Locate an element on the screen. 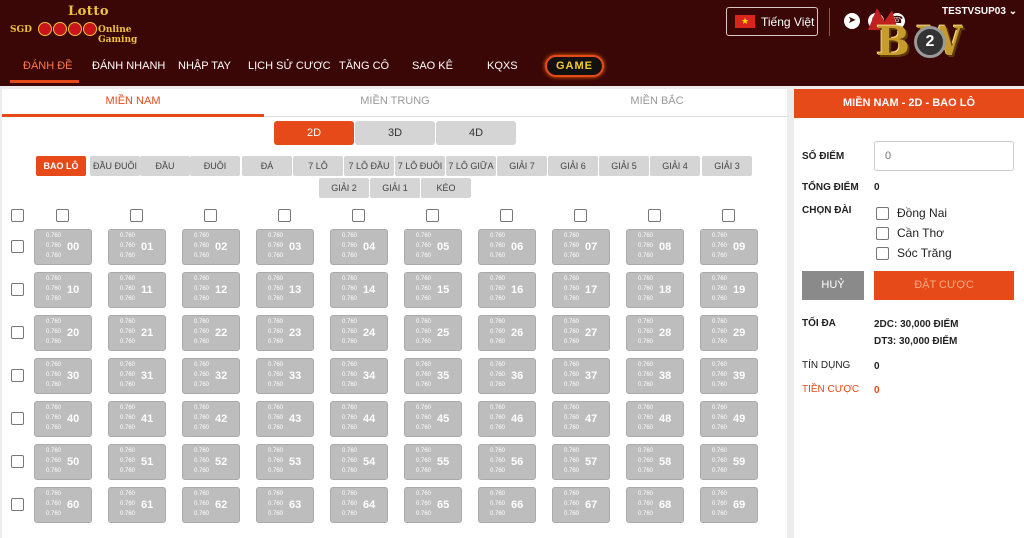 The width and height of the screenshot is (1024, 538). number-cell: 0.760 0.760 0.760 60 is located at coordinates (63, 505).